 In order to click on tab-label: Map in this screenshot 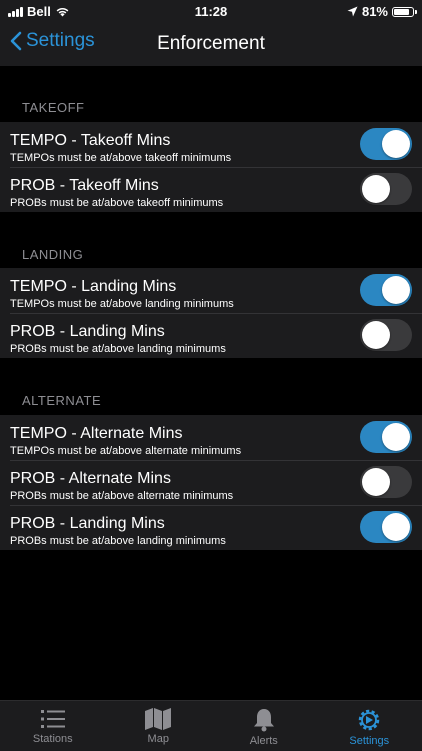, I will do `click(158, 739)`.